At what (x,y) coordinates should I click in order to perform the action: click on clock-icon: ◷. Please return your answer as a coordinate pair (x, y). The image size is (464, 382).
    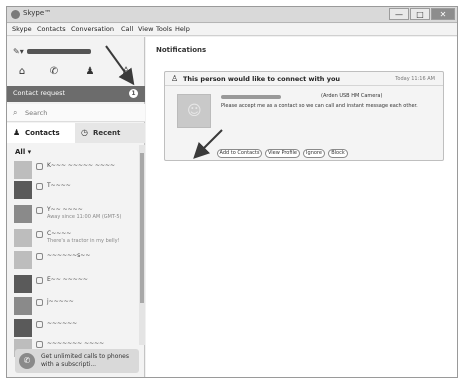
    Looking at the image, I should click on (84, 132).